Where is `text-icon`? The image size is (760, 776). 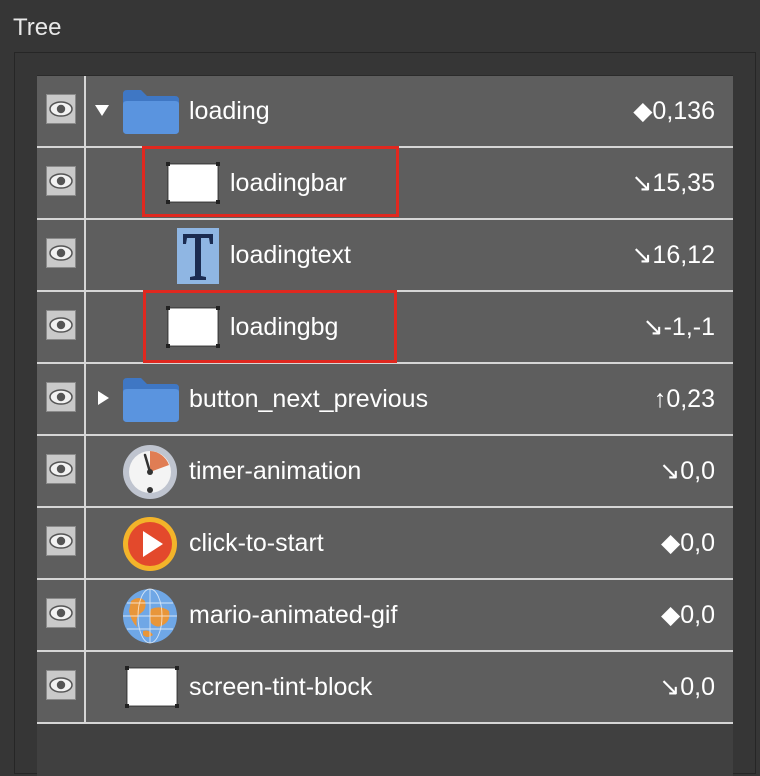 text-icon is located at coordinates (198, 256).